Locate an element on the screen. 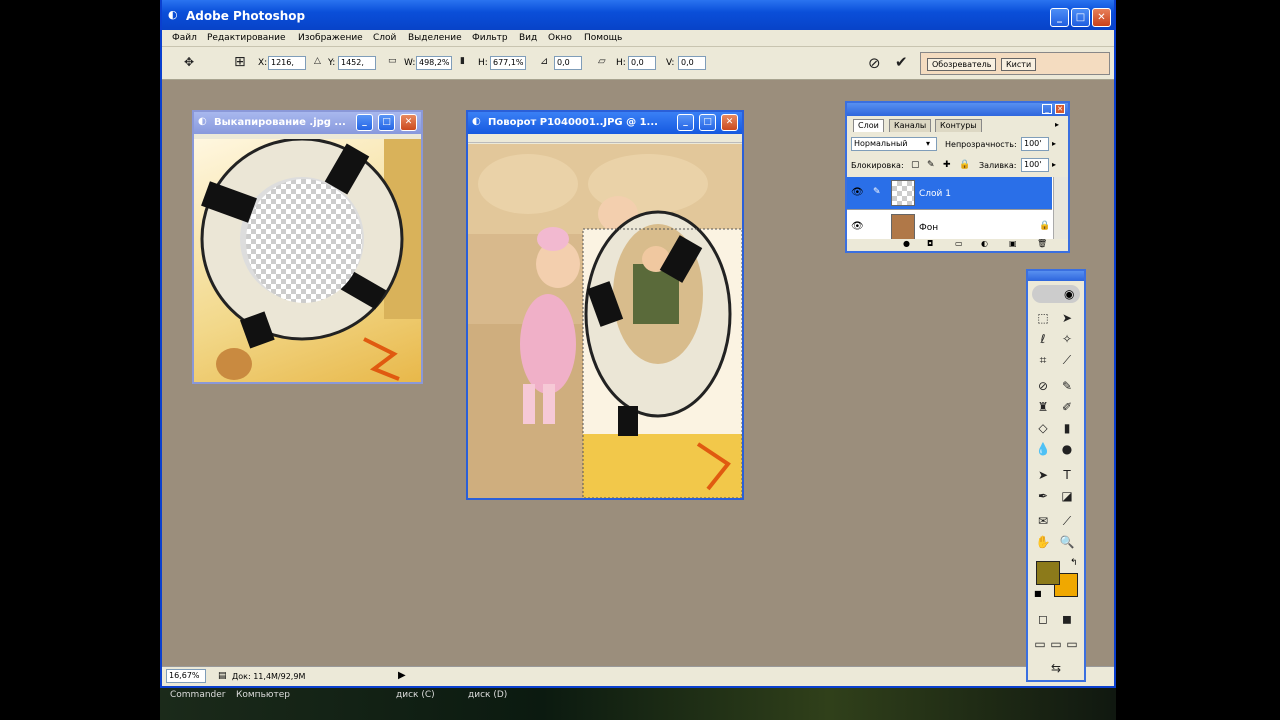 This screenshot has width=1280, height=720. palette-minimize-button: _ is located at coordinates (1047, 109).